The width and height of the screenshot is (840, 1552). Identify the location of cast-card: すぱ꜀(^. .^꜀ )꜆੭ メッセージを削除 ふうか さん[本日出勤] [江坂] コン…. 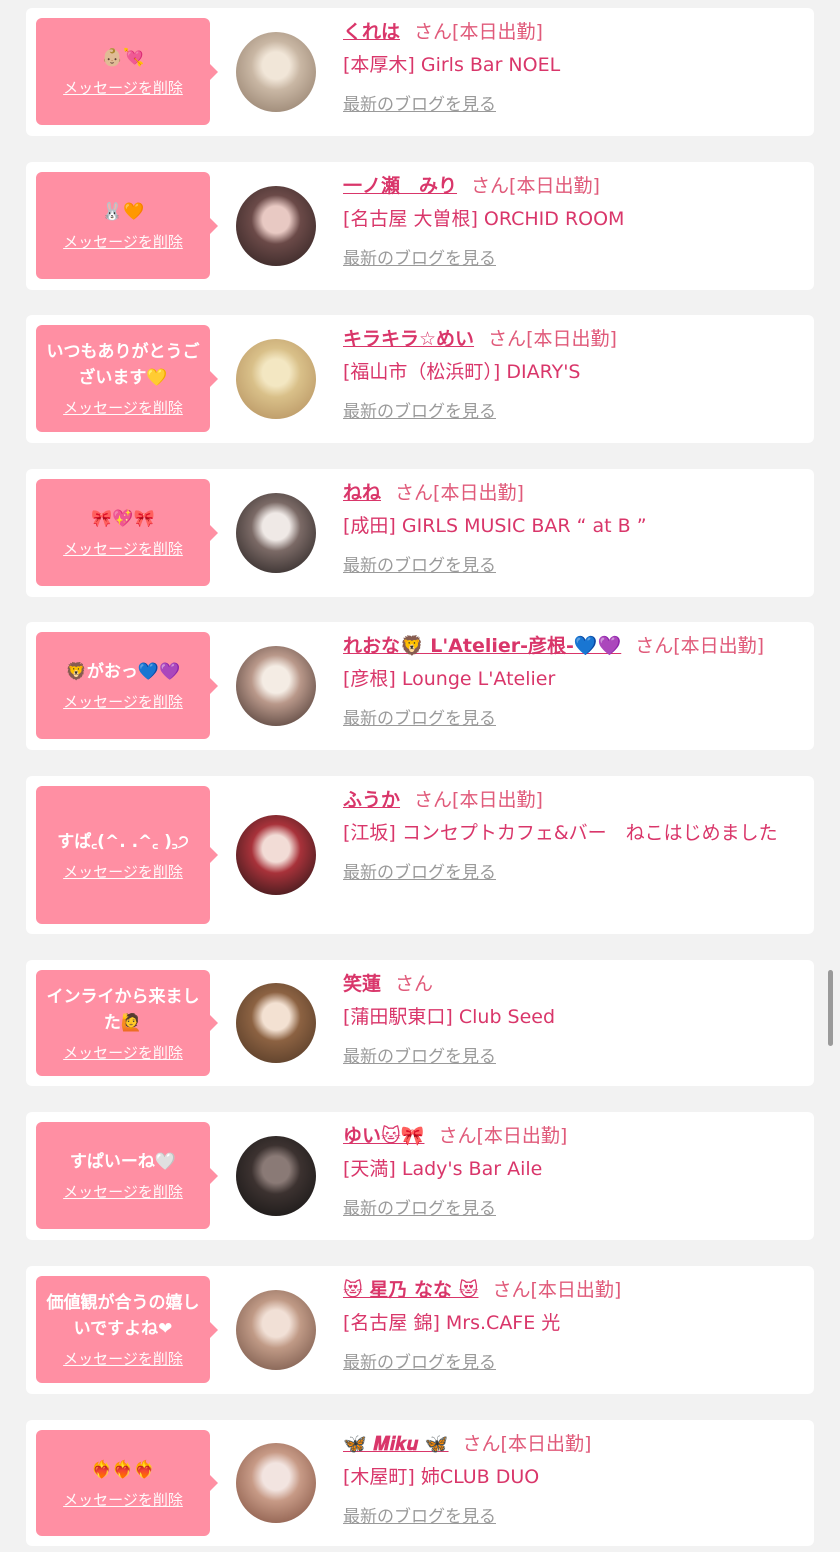
(420, 855).